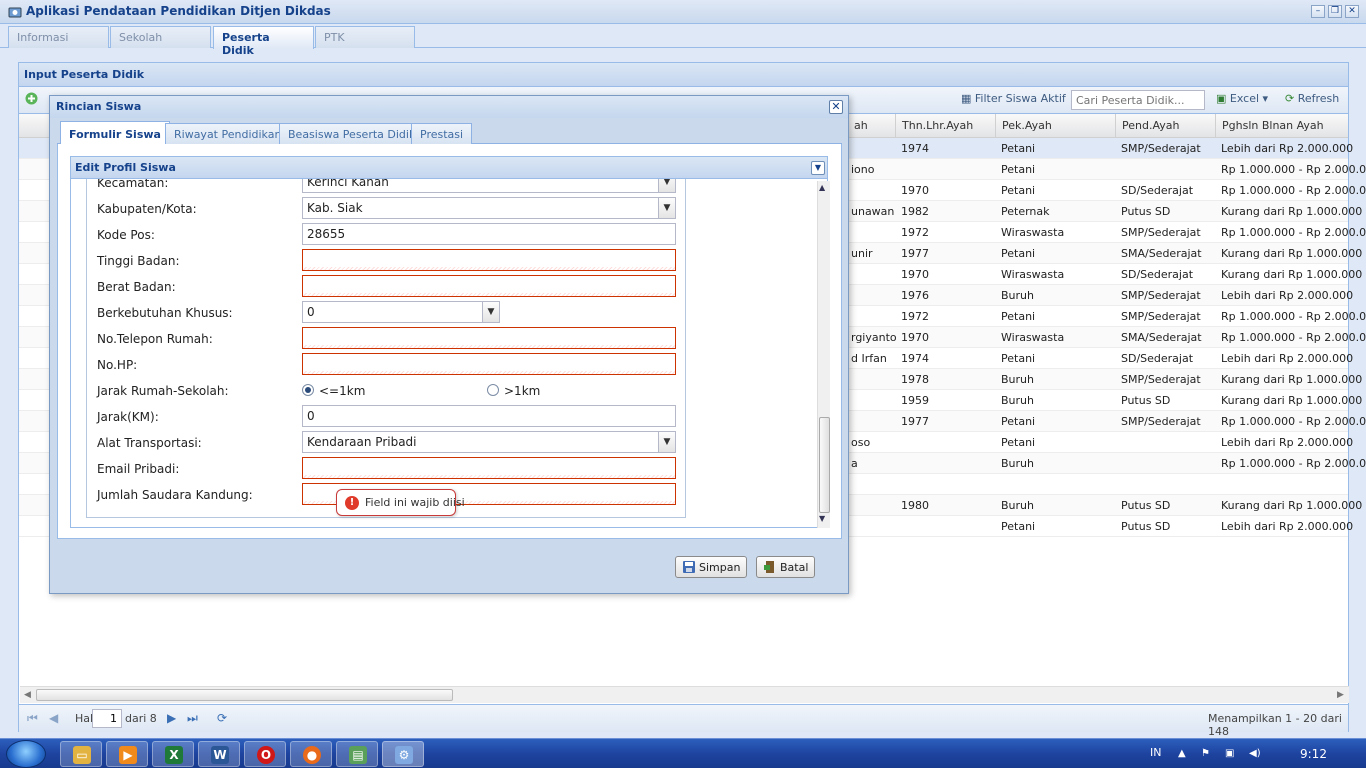  What do you see at coordinates (489, 416) in the screenshot?
I see `jarak-km-field` at bounding box center [489, 416].